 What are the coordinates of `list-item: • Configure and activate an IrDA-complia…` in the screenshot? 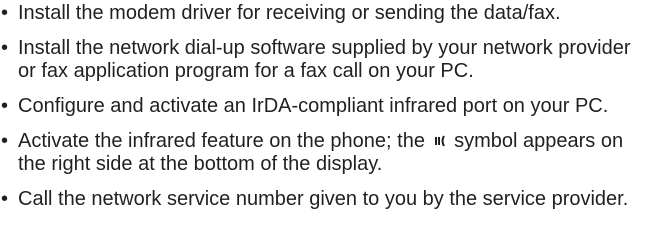 It's located at (324, 106).